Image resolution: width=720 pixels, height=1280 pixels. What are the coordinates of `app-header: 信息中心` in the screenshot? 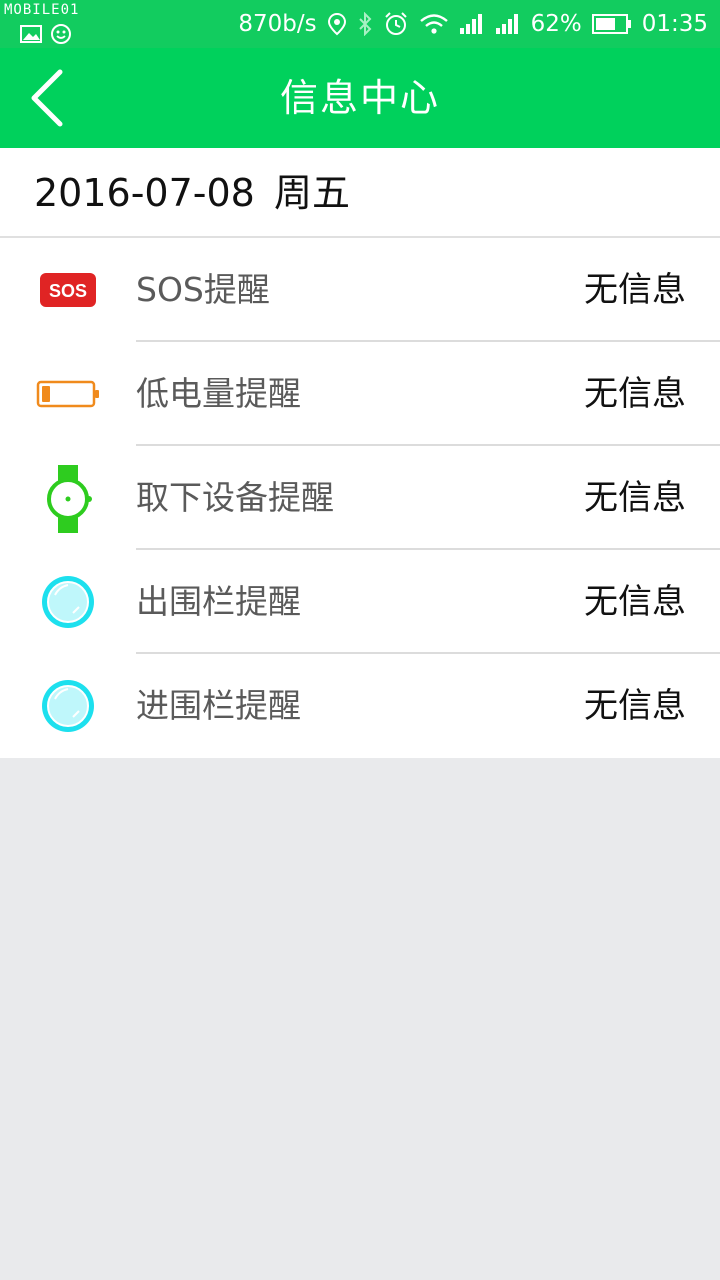 It's located at (360, 98).